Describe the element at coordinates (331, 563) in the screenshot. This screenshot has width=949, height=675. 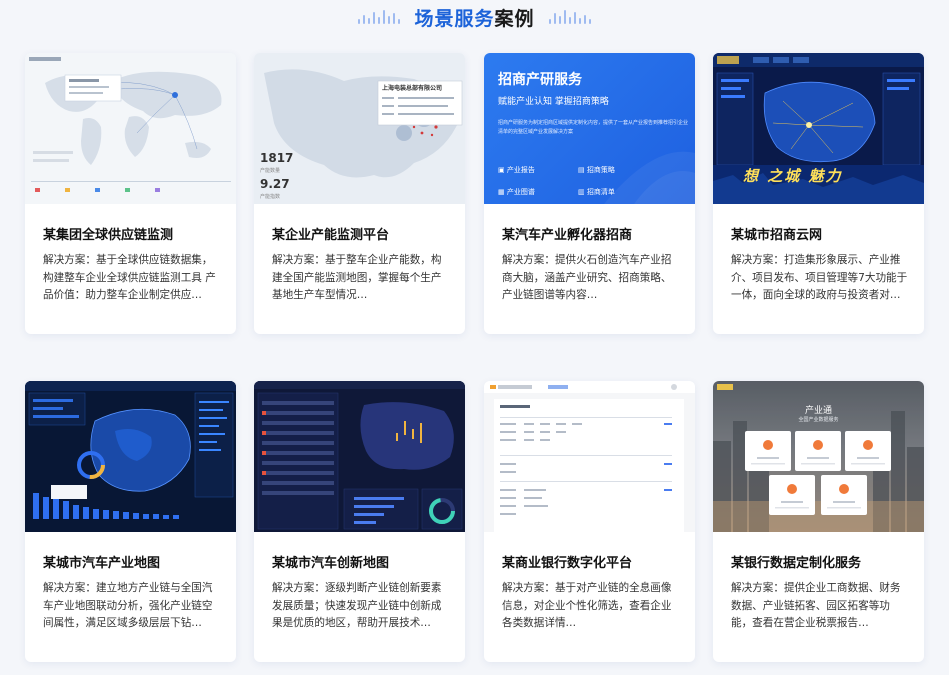
I see `case-title: 某城市汽车创新地图` at that location.